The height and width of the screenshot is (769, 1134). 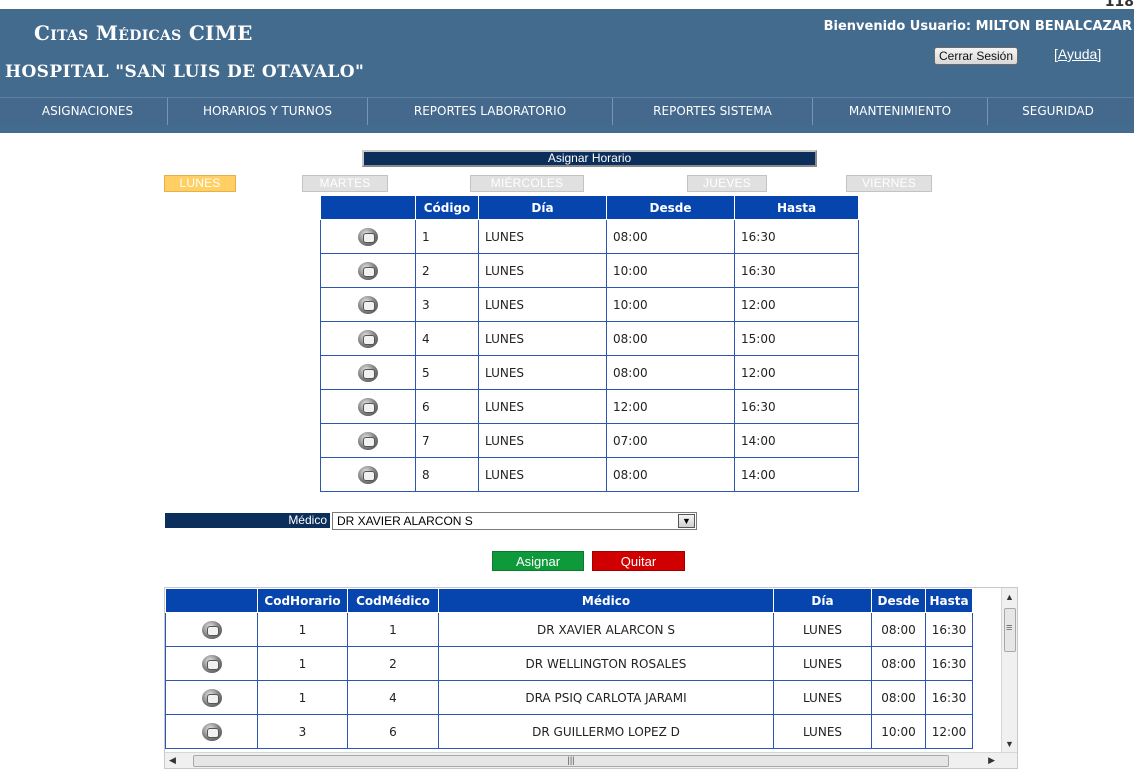 What do you see at coordinates (200, 183) in the screenshot?
I see `tab-lunes: LUNES` at bounding box center [200, 183].